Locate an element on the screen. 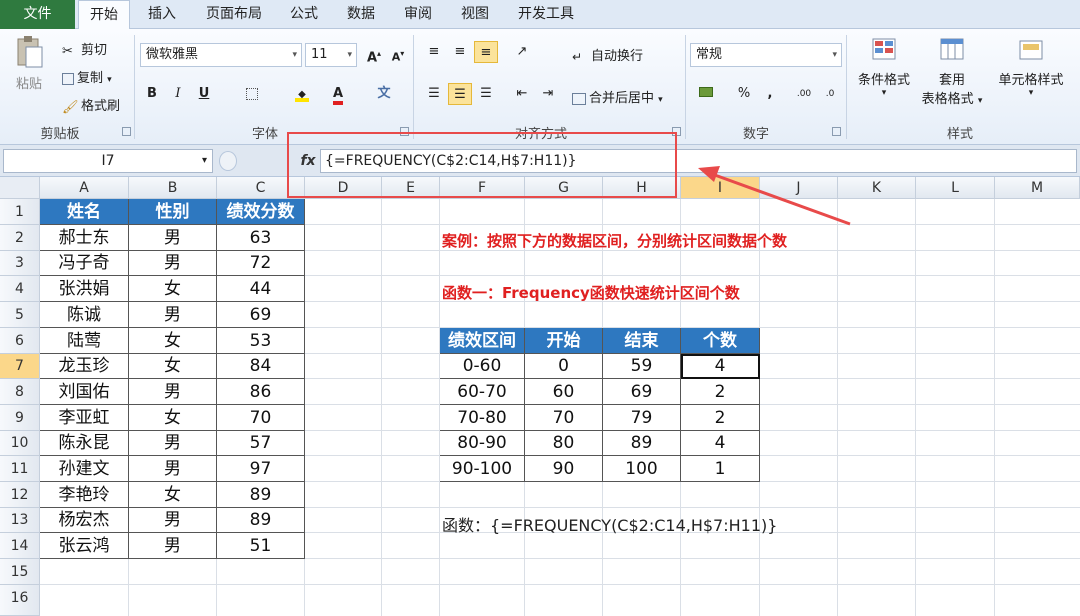 The height and width of the screenshot is (616, 1080). tab-developer: 开发工具 is located at coordinates (546, 14).